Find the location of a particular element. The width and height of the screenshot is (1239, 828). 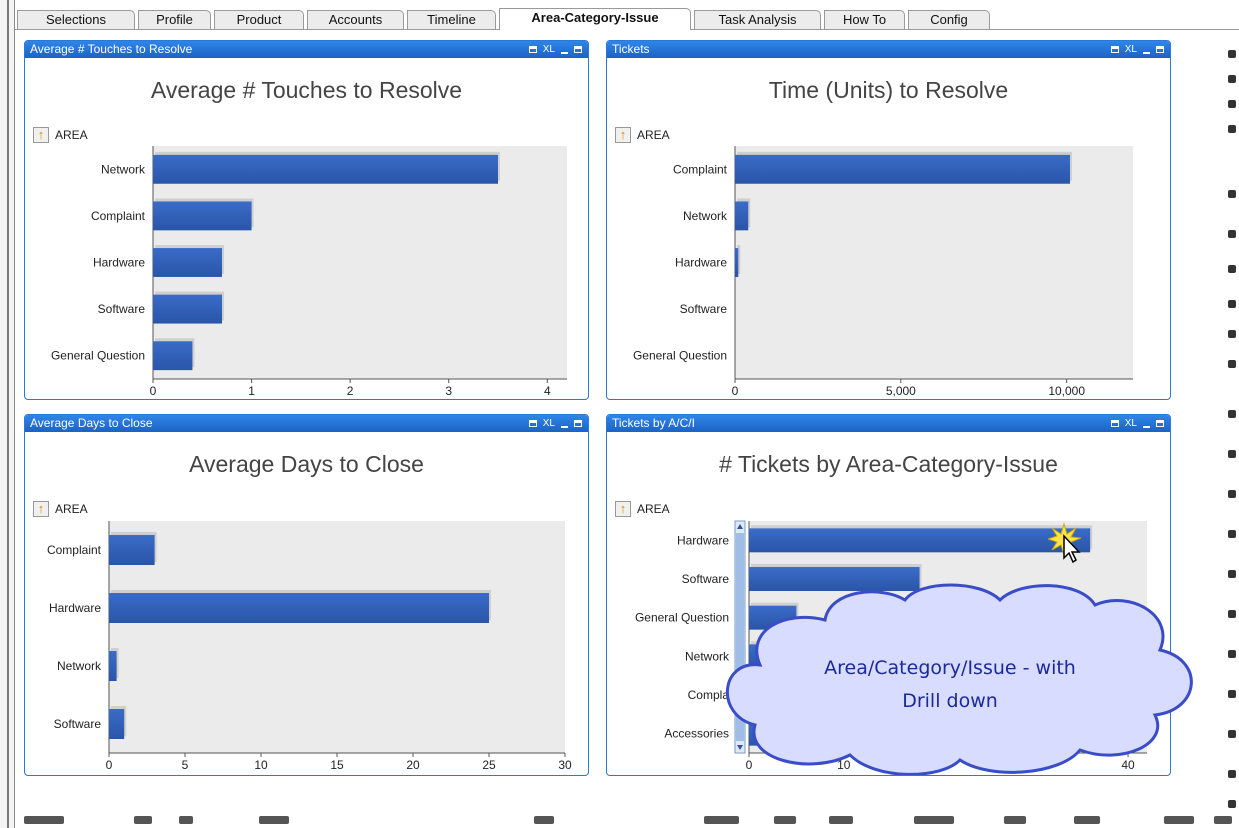

x-tick-label: 1 is located at coordinates (251, 391).